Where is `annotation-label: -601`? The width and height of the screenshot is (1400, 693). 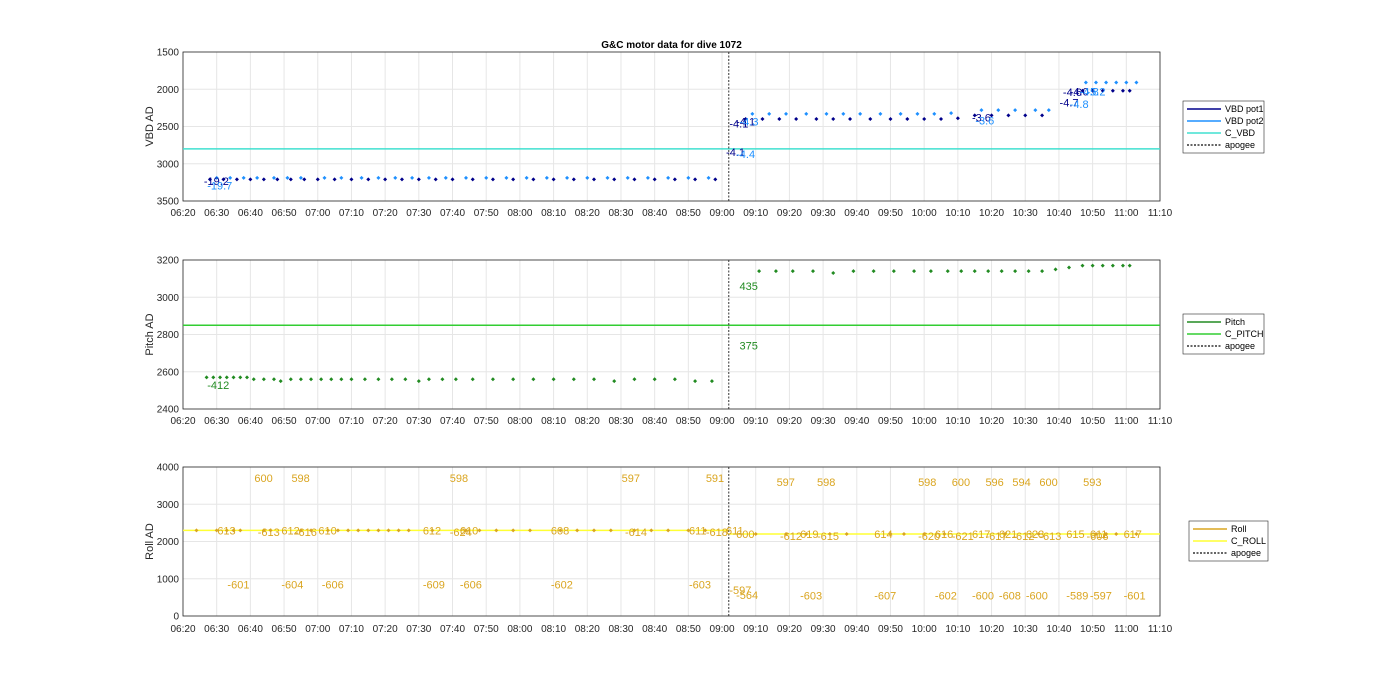 annotation-label: -601 is located at coordinates (1135, 597).